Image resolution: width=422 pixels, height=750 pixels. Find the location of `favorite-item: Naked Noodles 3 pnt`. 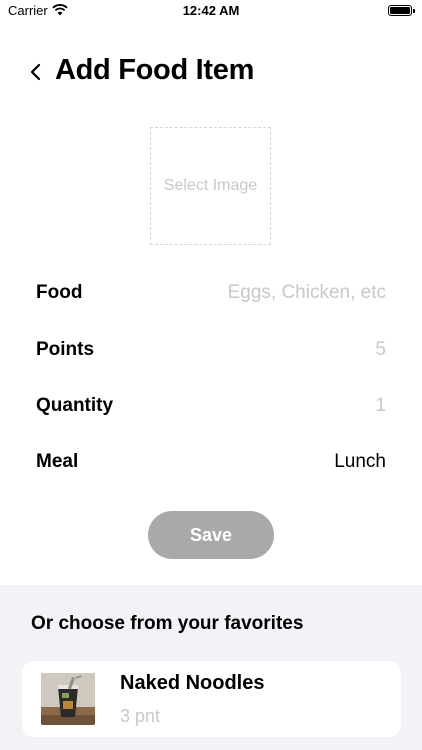

favorite-item: Naked Noodles 3 pnt is located at coordinates (211, 699).